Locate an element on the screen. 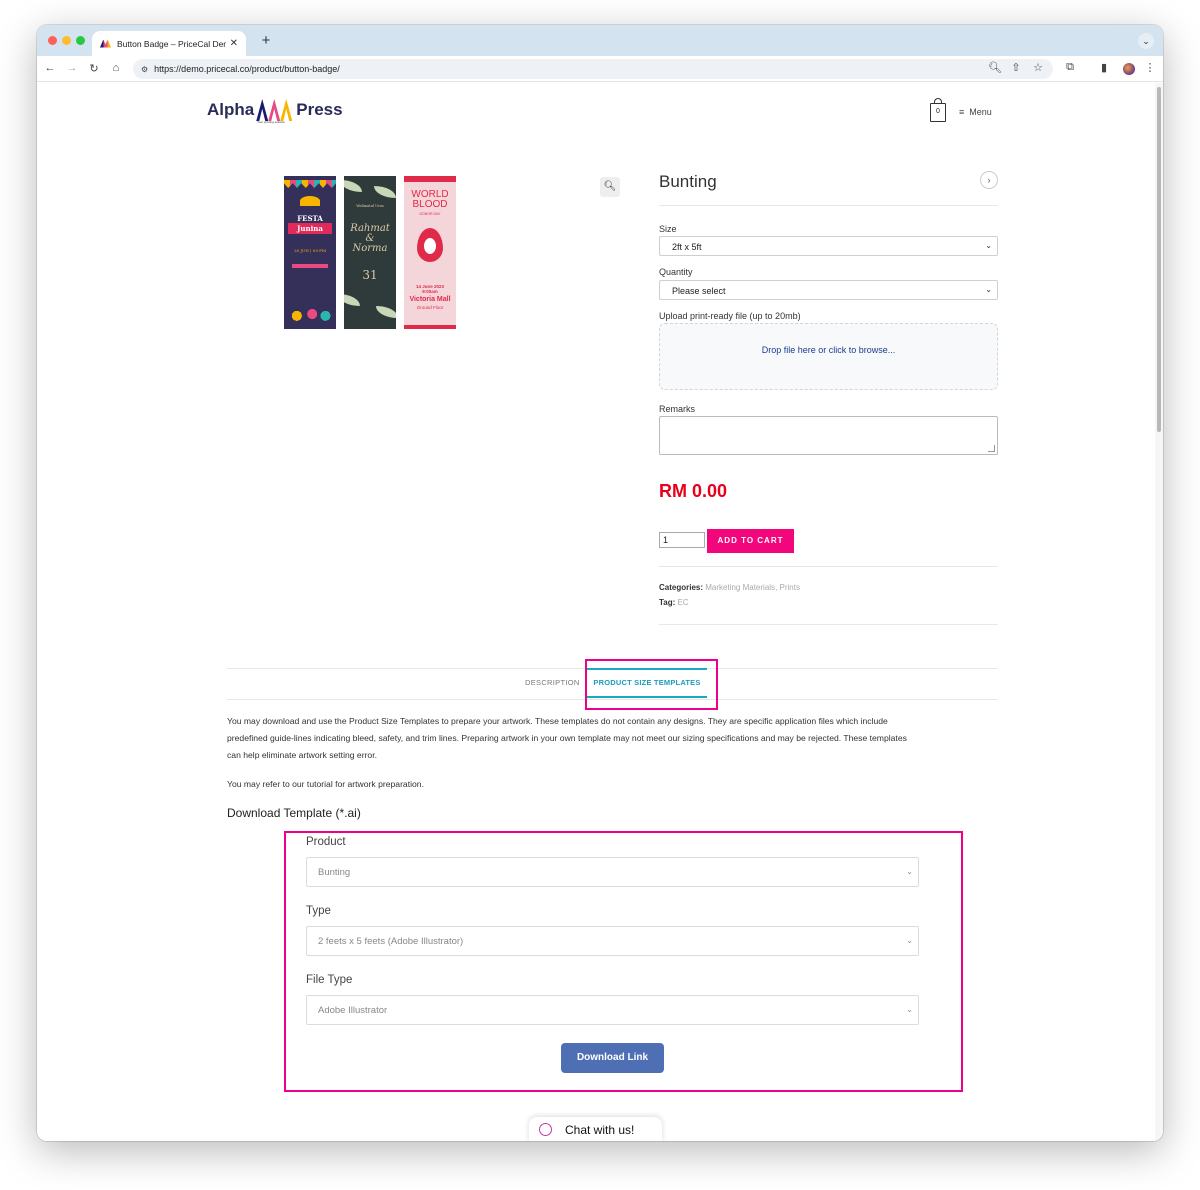  banner3-date: 14 June 2023 9:00am is located at coordinates (430, 289).